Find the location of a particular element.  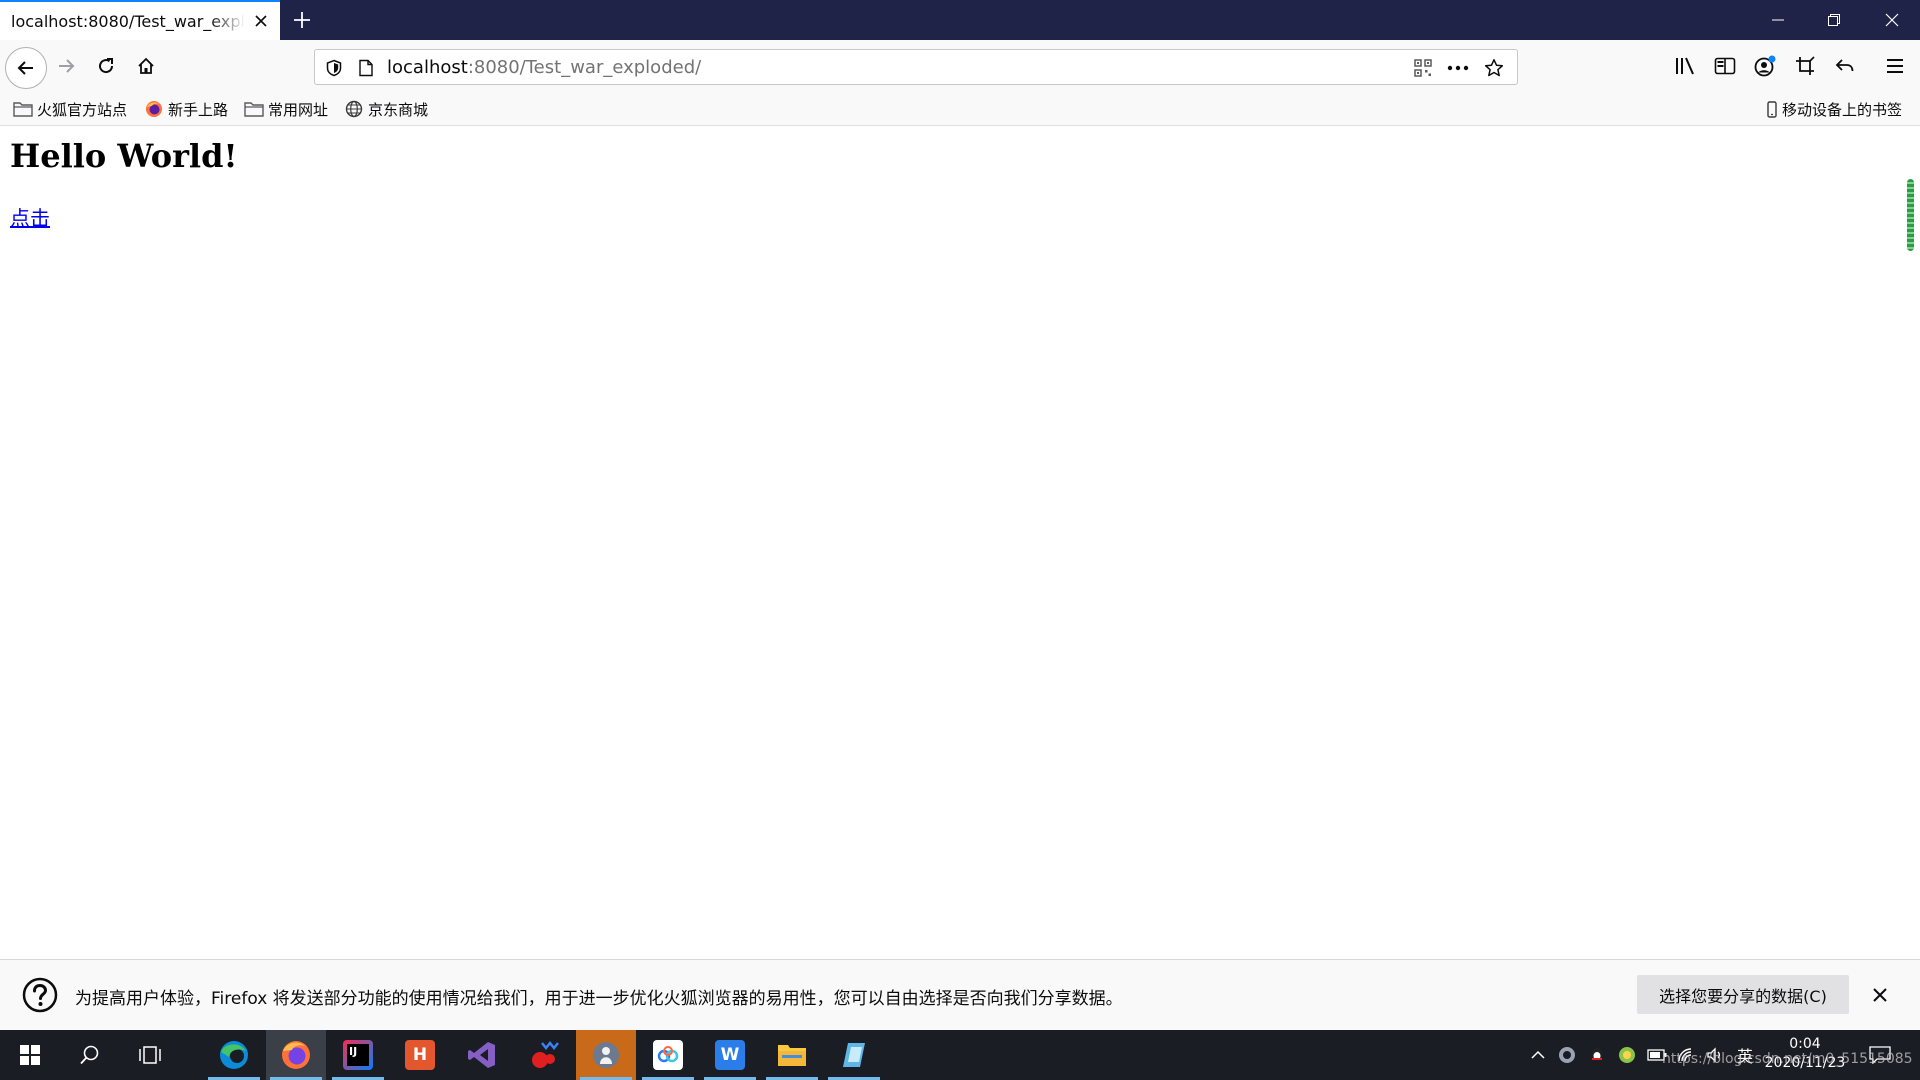

mobile-bookmarks-label: 移动设备上的书签 is located at coordinates (1842, 109).